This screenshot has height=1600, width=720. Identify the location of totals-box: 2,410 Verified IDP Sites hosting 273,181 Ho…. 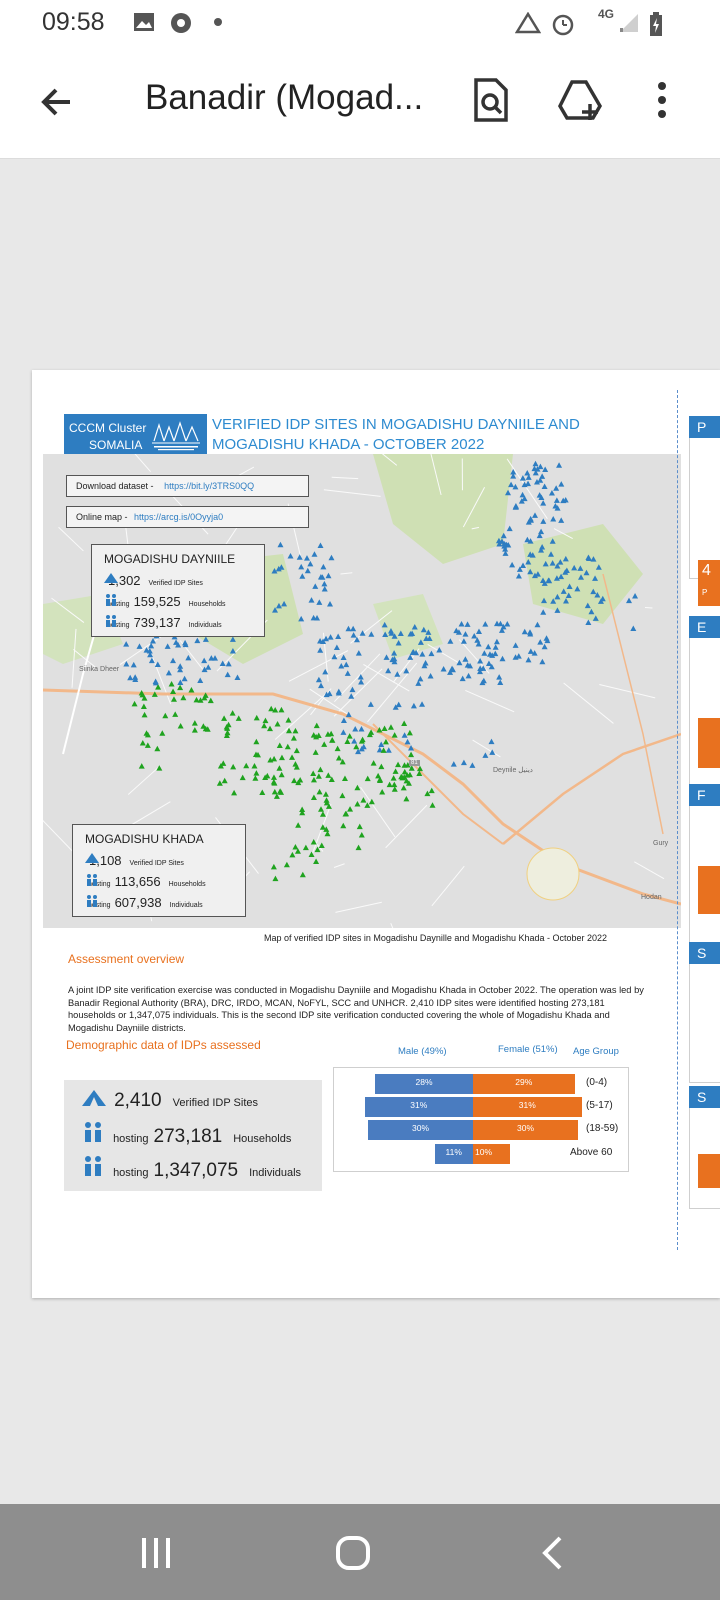
(193, 1135).